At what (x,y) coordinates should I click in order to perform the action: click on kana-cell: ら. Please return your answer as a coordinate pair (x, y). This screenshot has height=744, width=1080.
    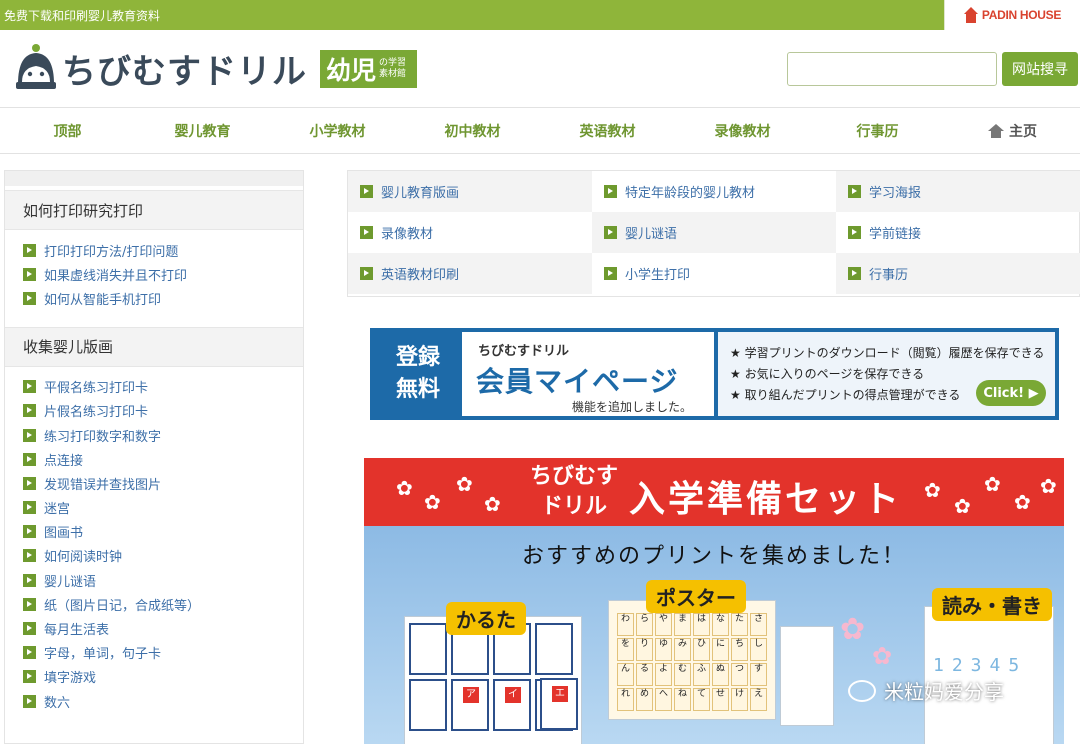
    Looking at the image, I should click on (644, 624).